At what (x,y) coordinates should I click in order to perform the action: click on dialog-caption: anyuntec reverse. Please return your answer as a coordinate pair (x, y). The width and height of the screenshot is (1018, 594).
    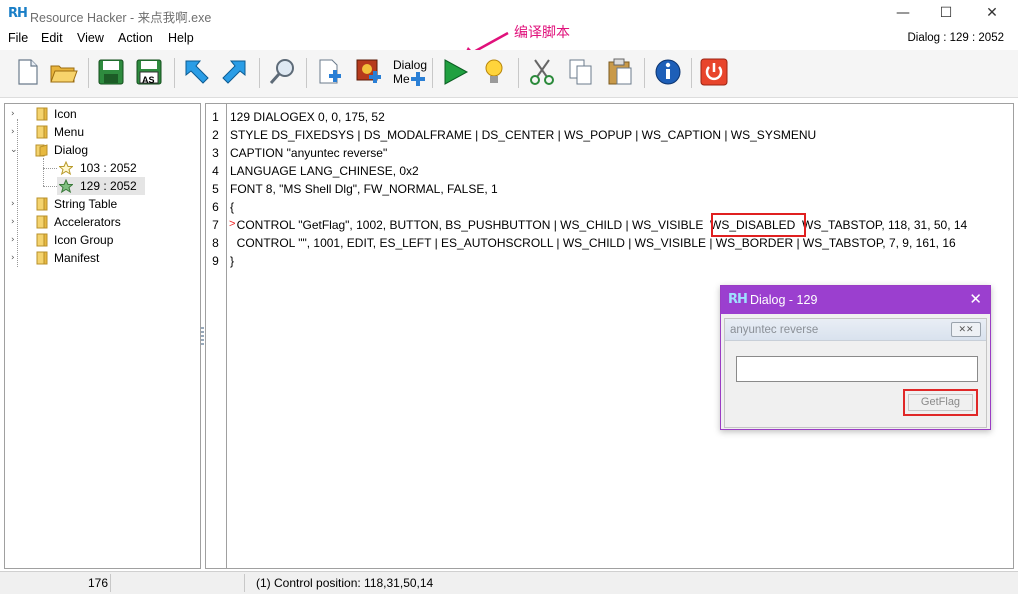
    Looking at the image, I should click on (774, 330).